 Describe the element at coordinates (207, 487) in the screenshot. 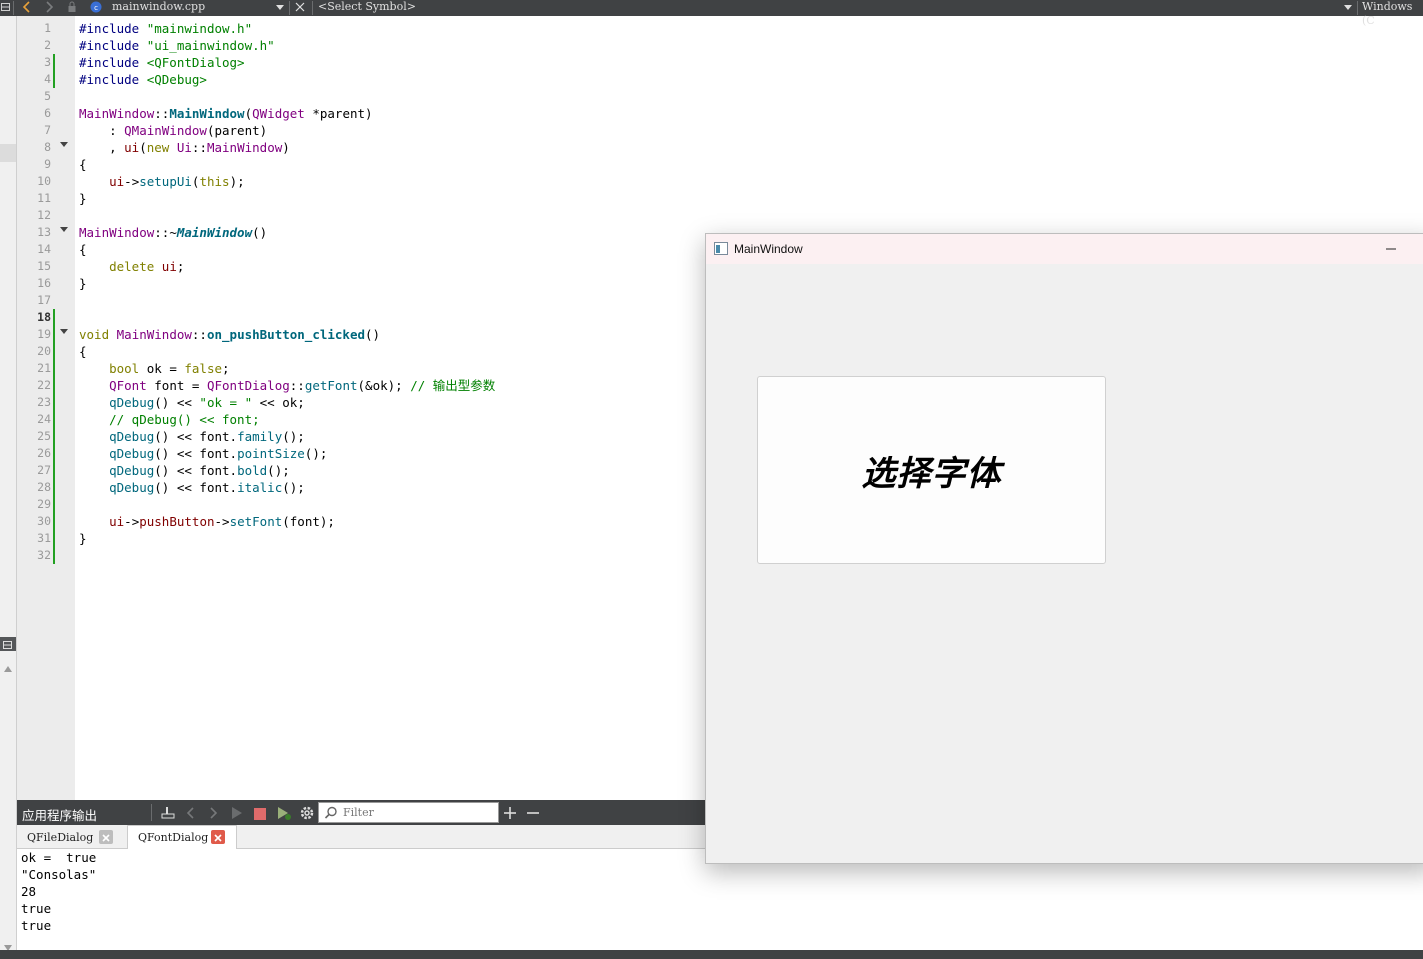

I see `code-line: qDebug() << font.italic();` at that location.